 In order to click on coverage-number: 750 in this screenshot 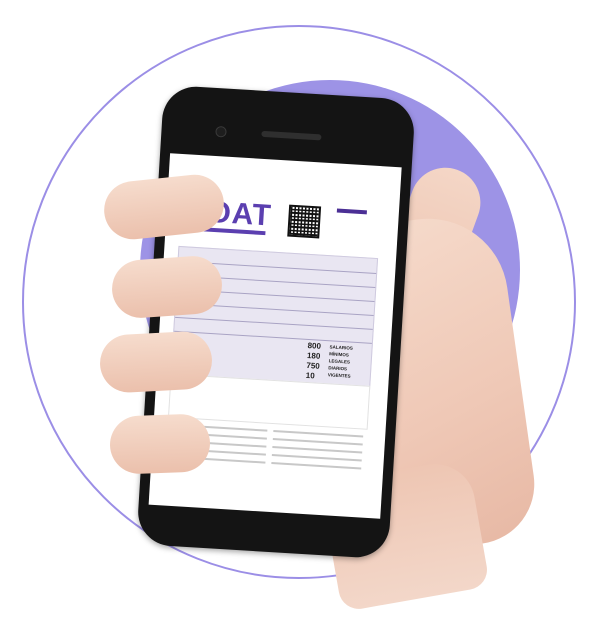, I will do `click(313, 365)`.